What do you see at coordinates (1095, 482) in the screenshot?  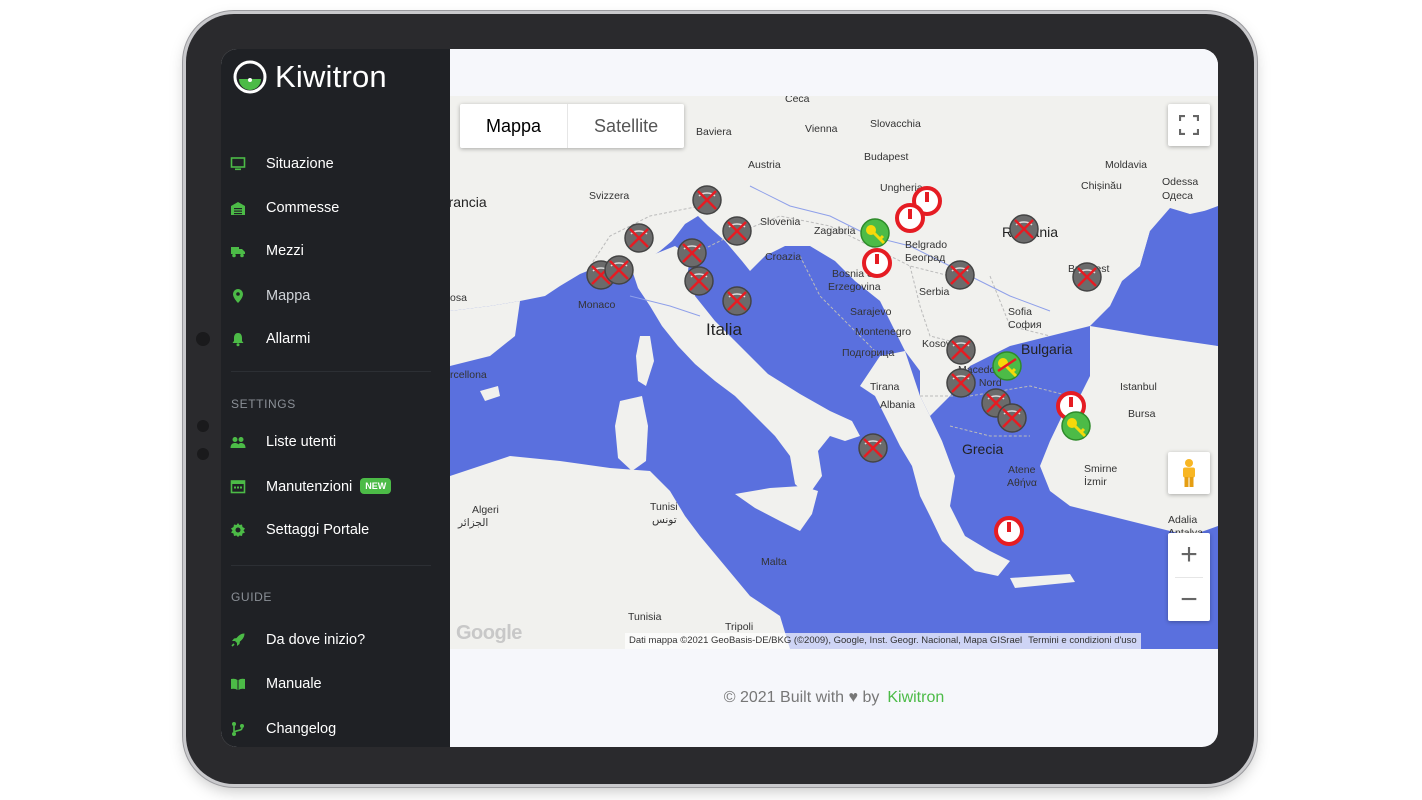 I see `map-label: İzmir` at bounding box center [1095, 482].